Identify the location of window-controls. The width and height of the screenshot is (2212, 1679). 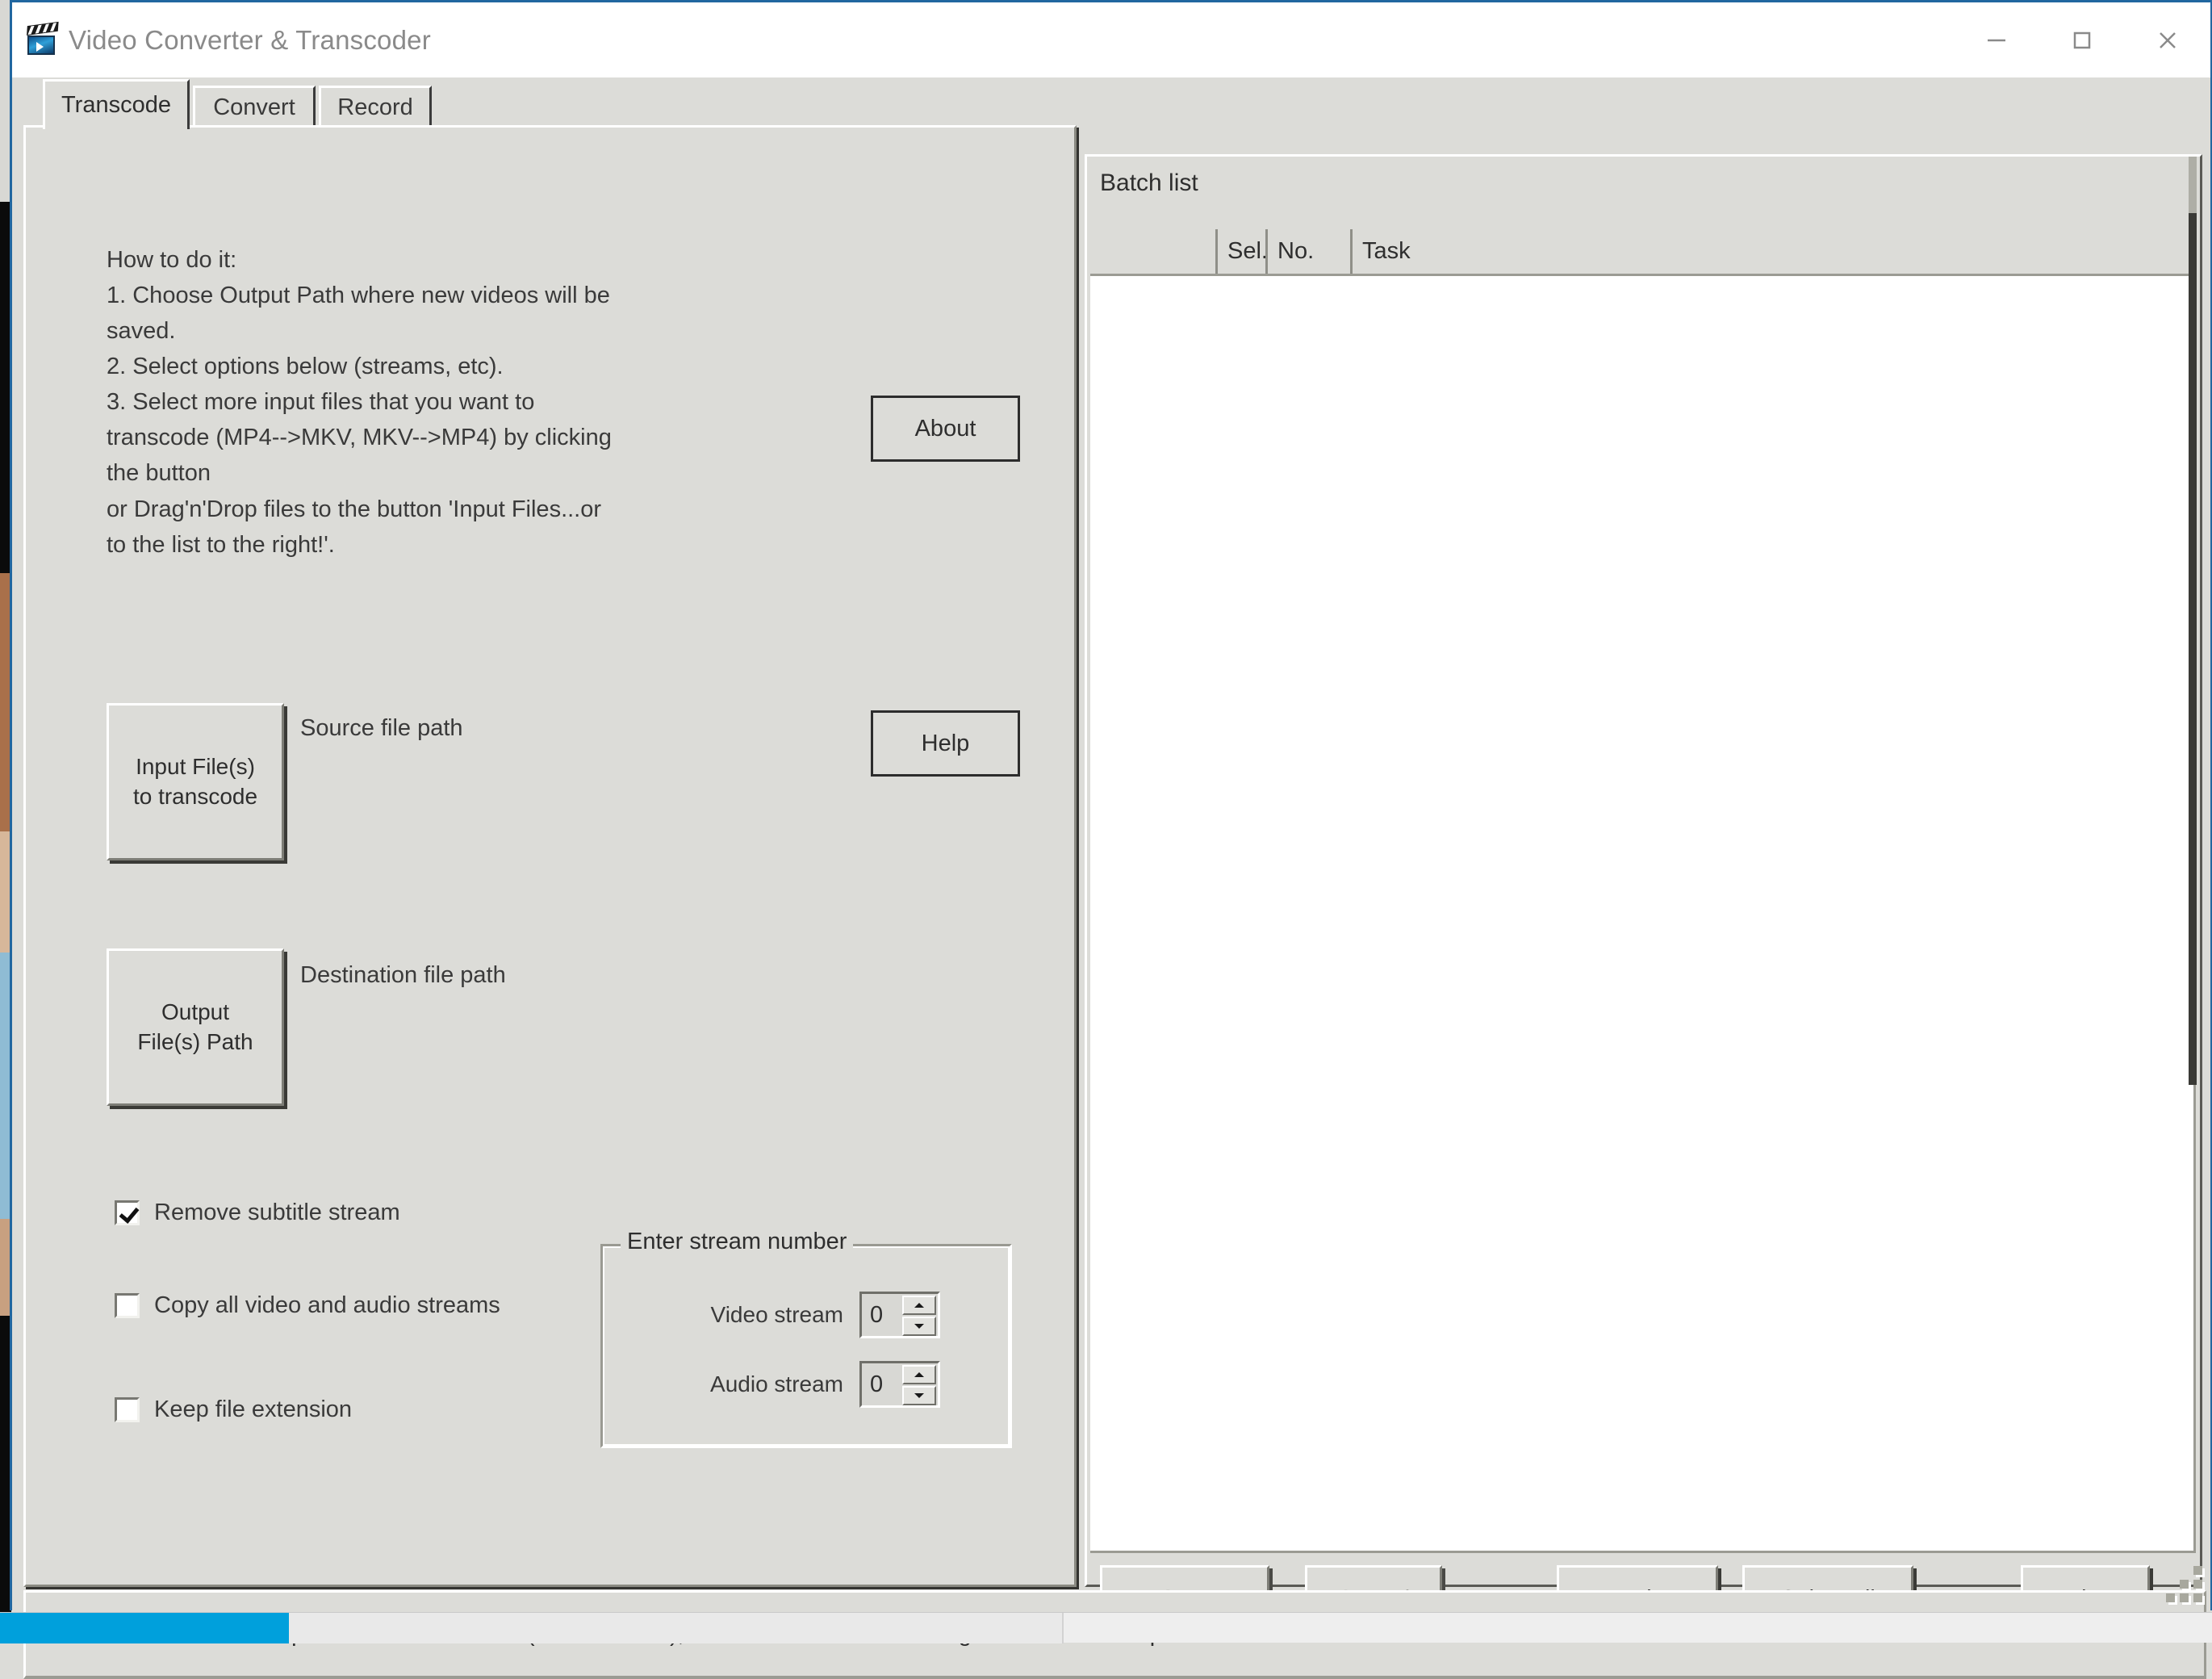
(2082, 39).